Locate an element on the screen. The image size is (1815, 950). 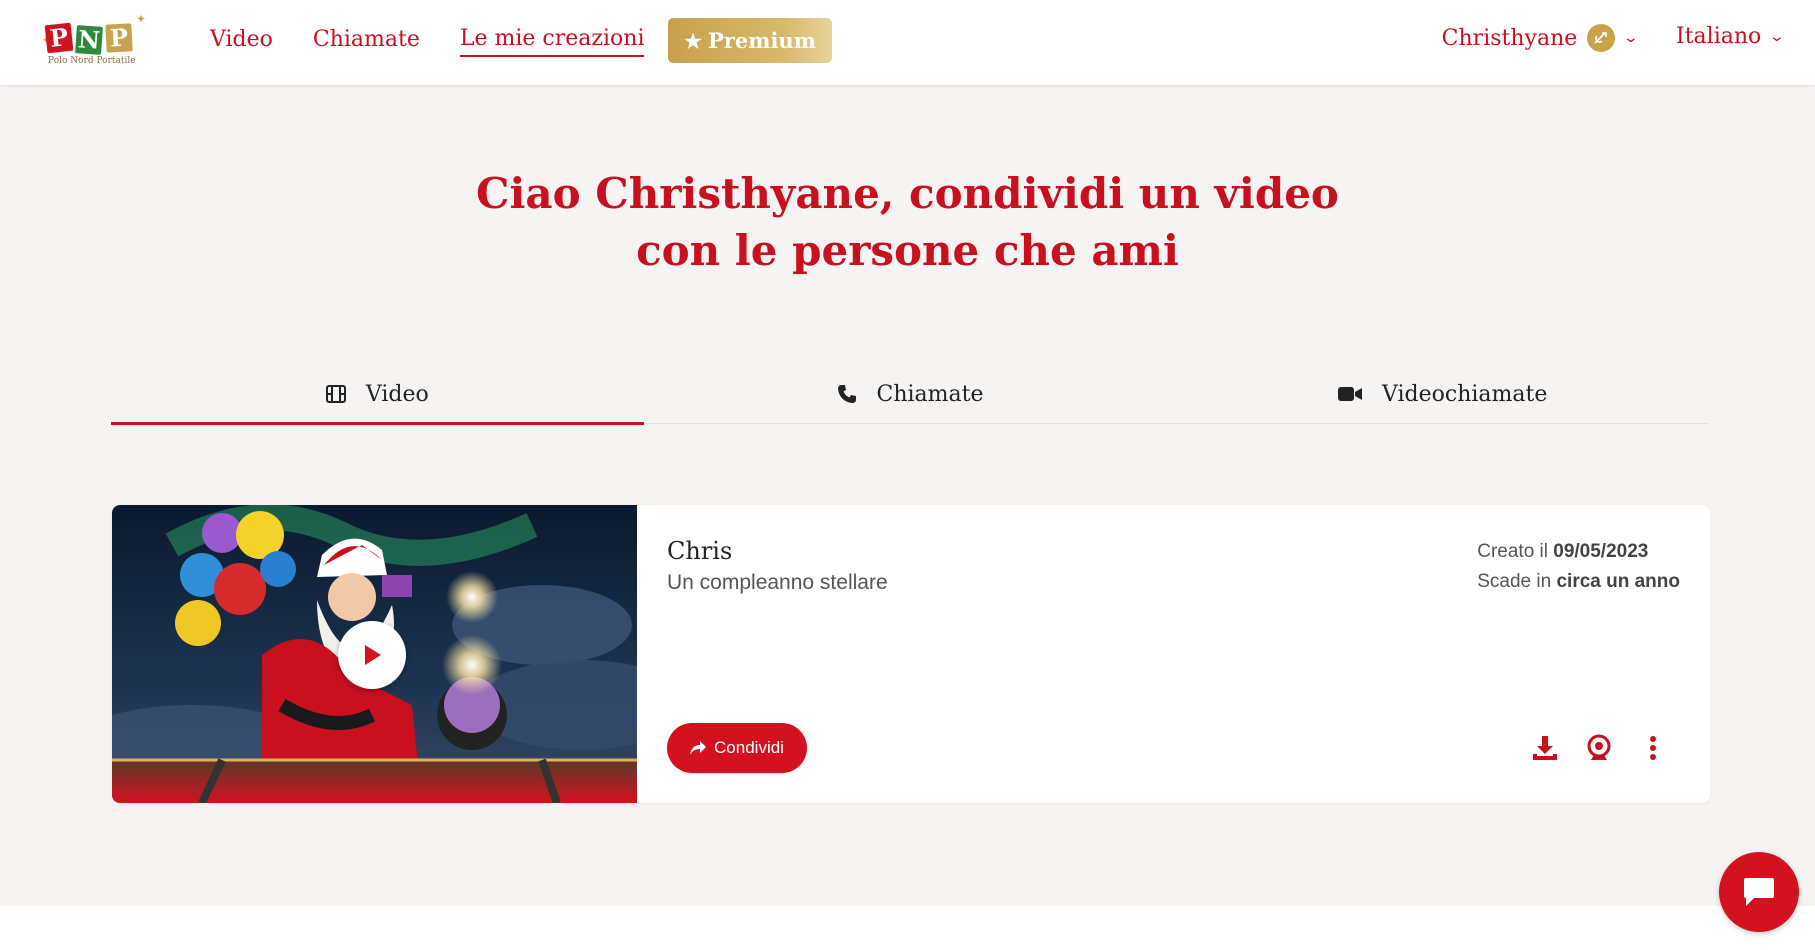
nav-le-mie-creazioni: Le mie creazioni is located at coordinates (552, 41).